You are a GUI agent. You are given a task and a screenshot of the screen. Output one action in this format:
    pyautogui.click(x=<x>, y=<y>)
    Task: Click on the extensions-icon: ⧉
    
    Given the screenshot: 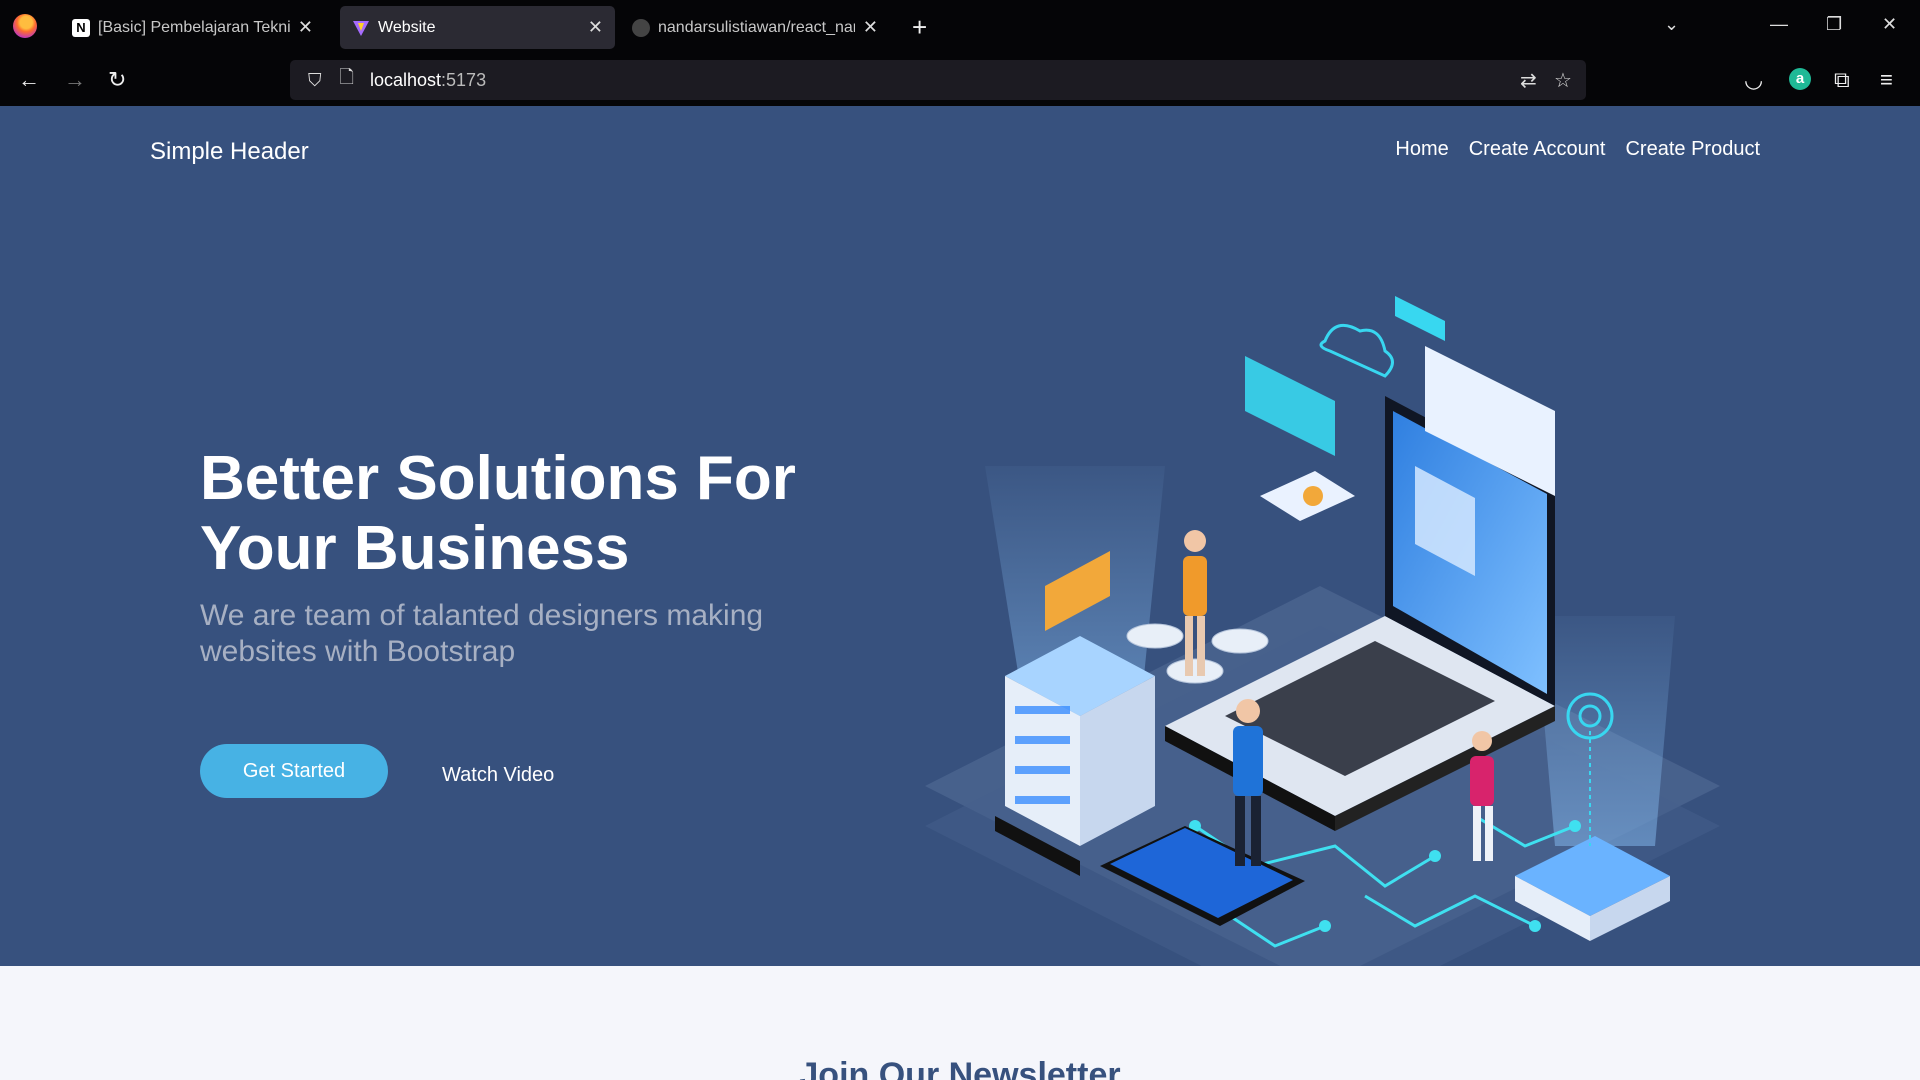 What is the action you would take?
    pyautogui.click(x=1842, y=80)
    